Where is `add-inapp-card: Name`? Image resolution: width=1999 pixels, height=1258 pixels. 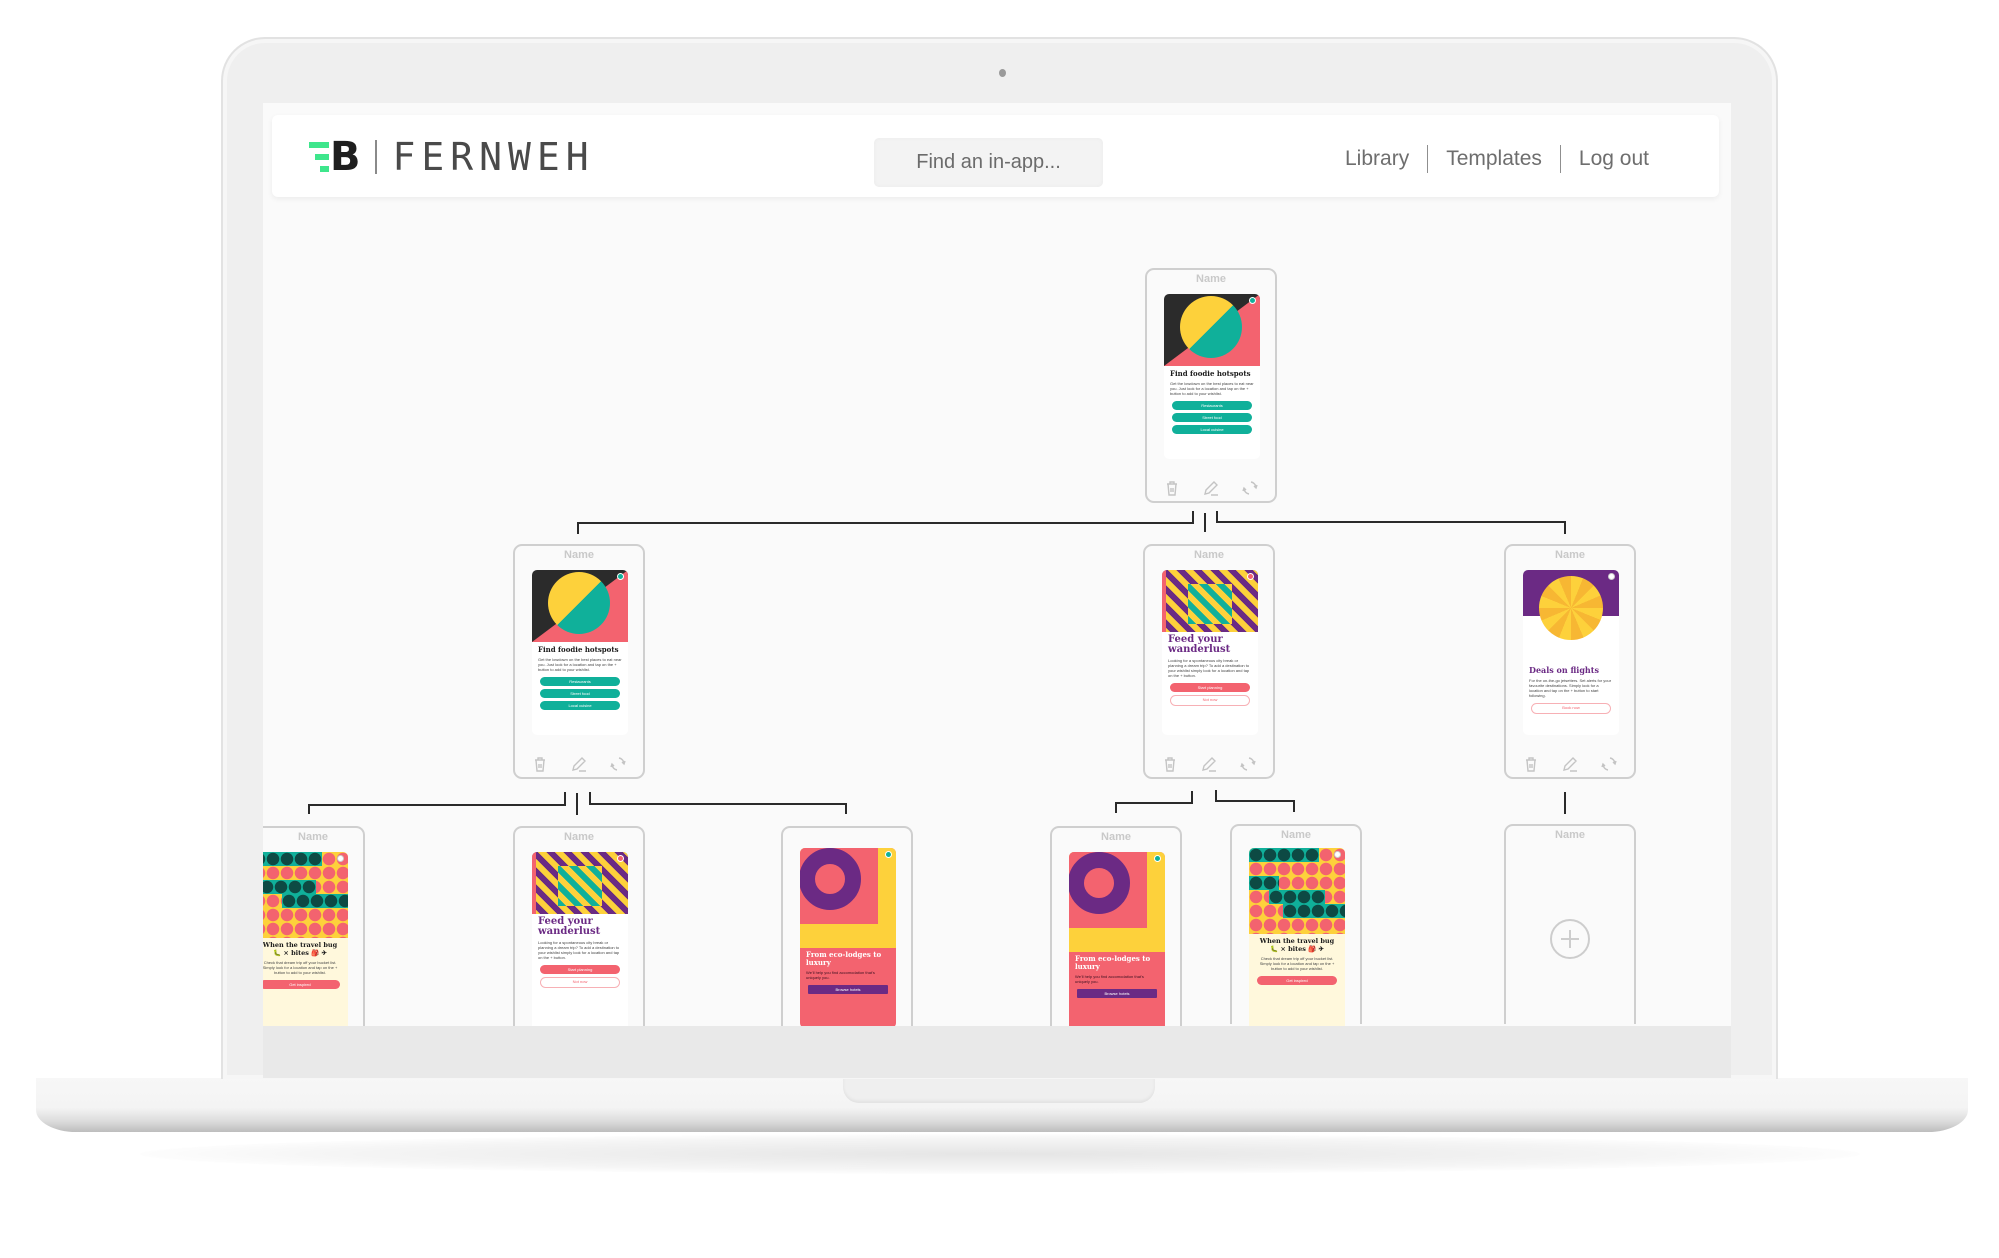
add-inapp-card: Name is located at coordinates (1570, 924).